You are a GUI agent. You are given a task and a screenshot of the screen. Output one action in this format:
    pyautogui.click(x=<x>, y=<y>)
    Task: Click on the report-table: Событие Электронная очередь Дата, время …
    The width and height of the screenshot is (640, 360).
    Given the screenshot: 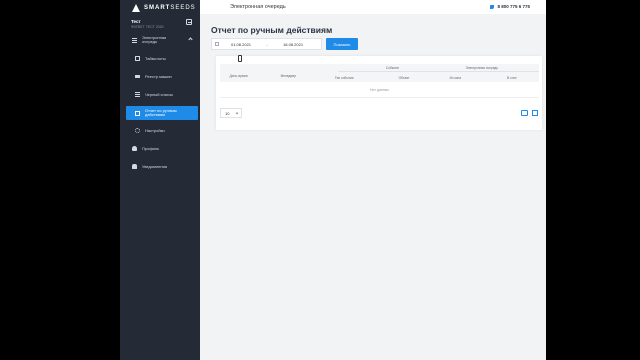 What is the action you would take?
    pyautogui.click(x=379, y=81)
    